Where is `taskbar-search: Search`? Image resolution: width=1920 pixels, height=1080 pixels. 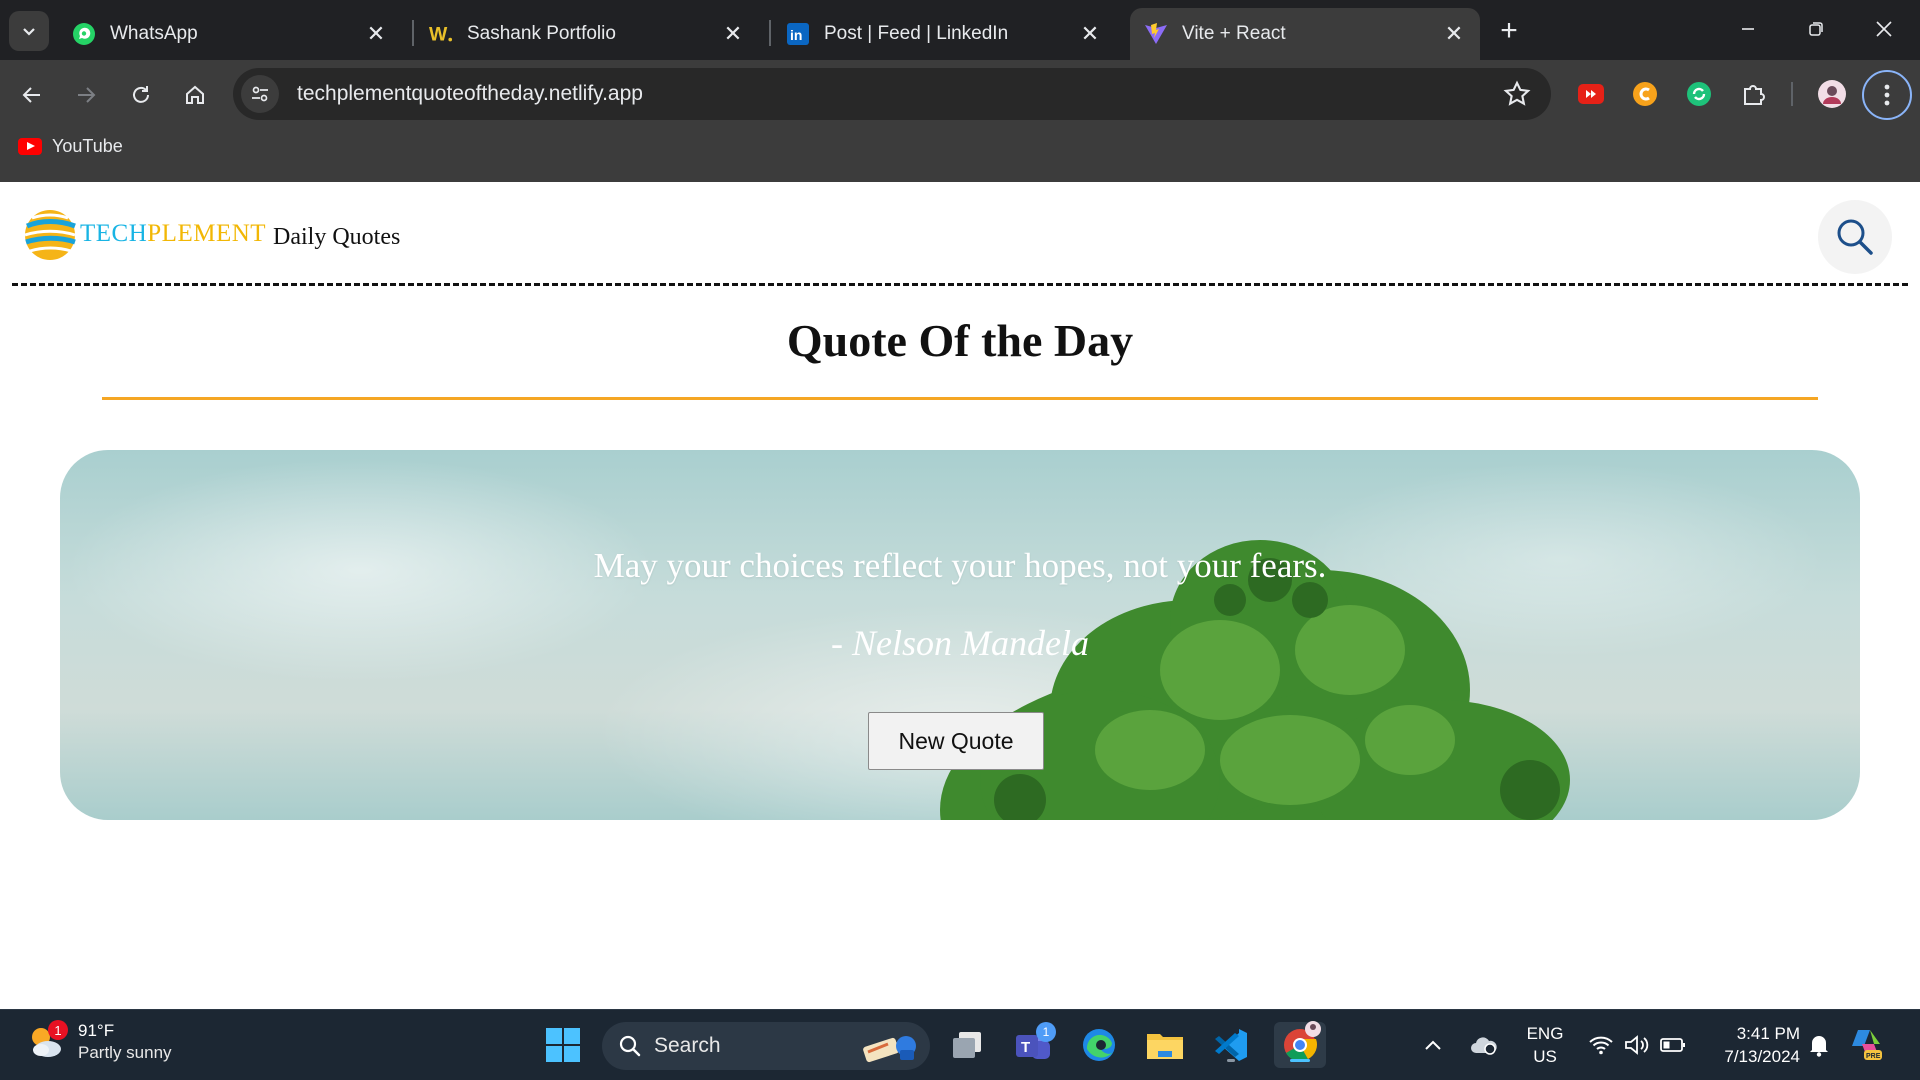
taskbar-search: Search is located at coordinates (766, 1046).